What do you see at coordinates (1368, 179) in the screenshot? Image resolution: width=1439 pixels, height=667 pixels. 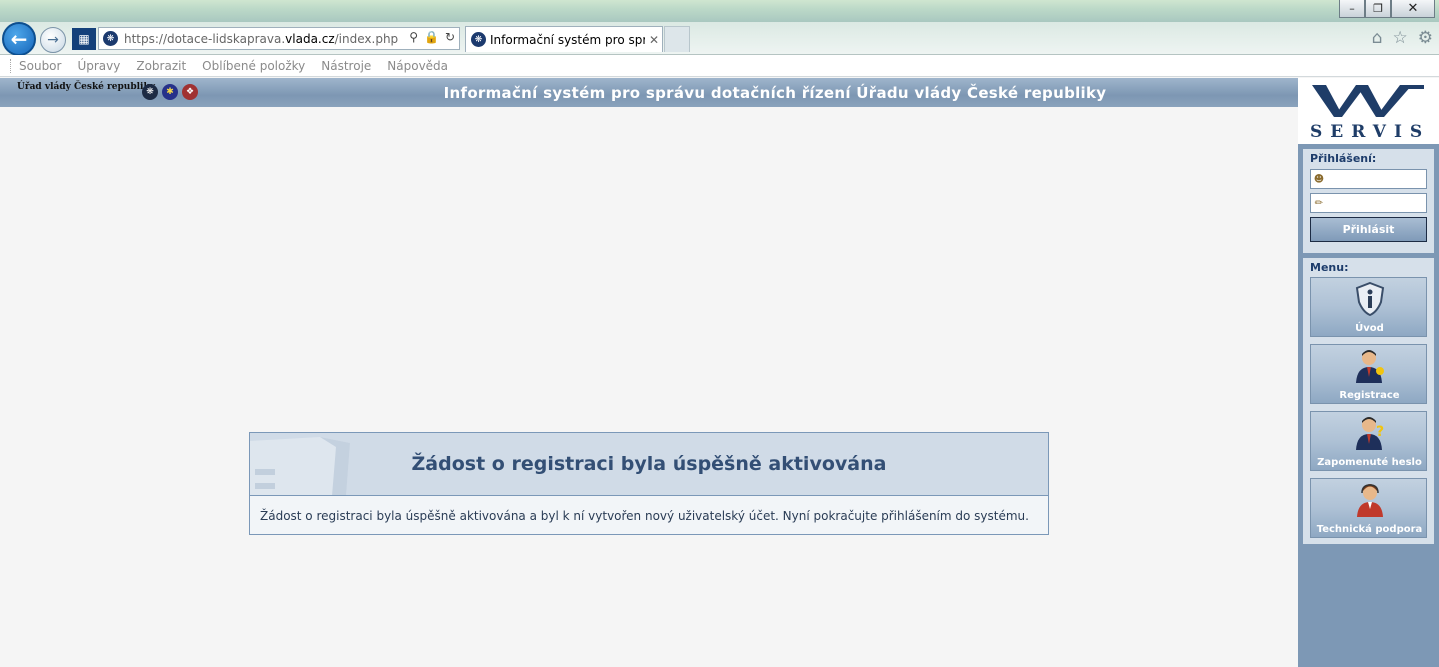 I see `username-field: ☻` at bounding box center [1368, 179].